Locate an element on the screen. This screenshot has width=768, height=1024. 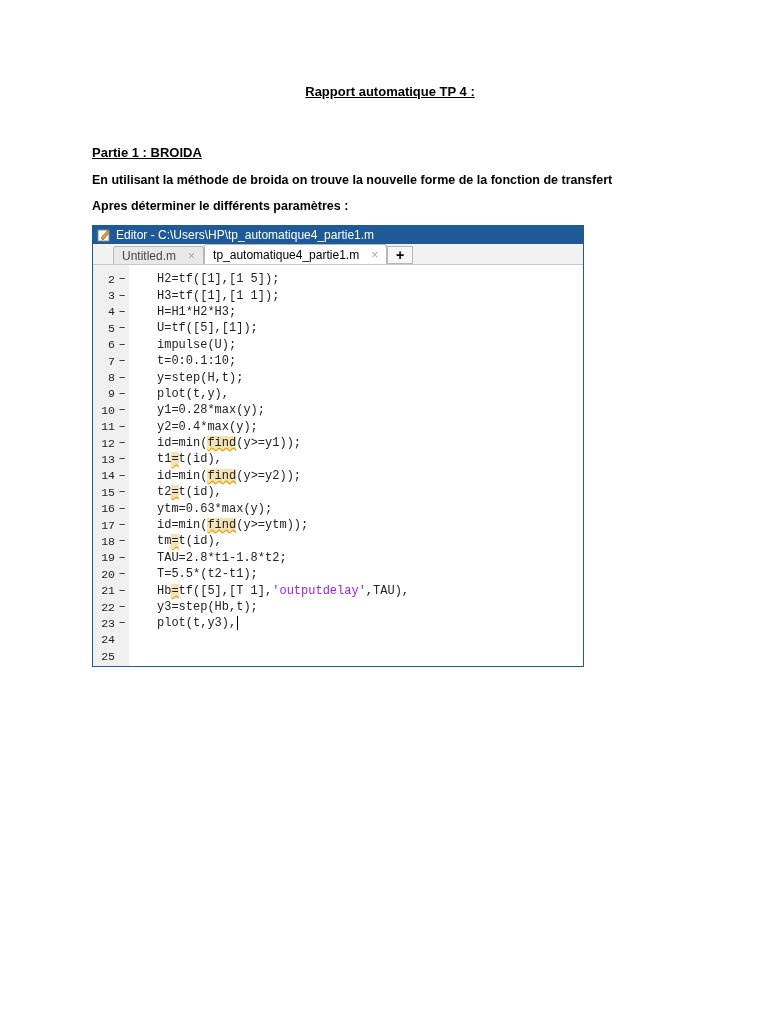
line-number: 3 is located at coordinates (111, 296).